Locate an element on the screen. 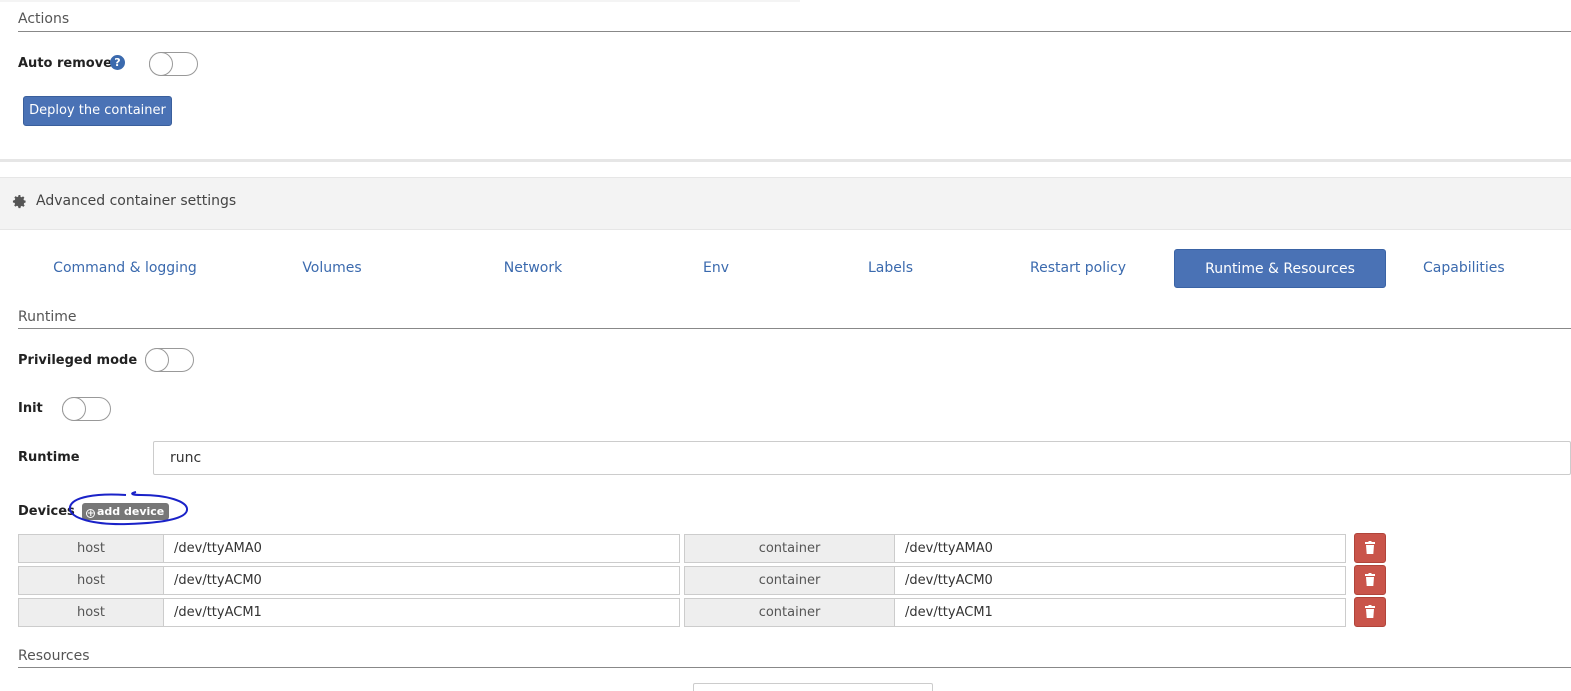 The image size is (1571, 691). advanced-settings-title: Advanced container settings is located at coordinates (136, 201).